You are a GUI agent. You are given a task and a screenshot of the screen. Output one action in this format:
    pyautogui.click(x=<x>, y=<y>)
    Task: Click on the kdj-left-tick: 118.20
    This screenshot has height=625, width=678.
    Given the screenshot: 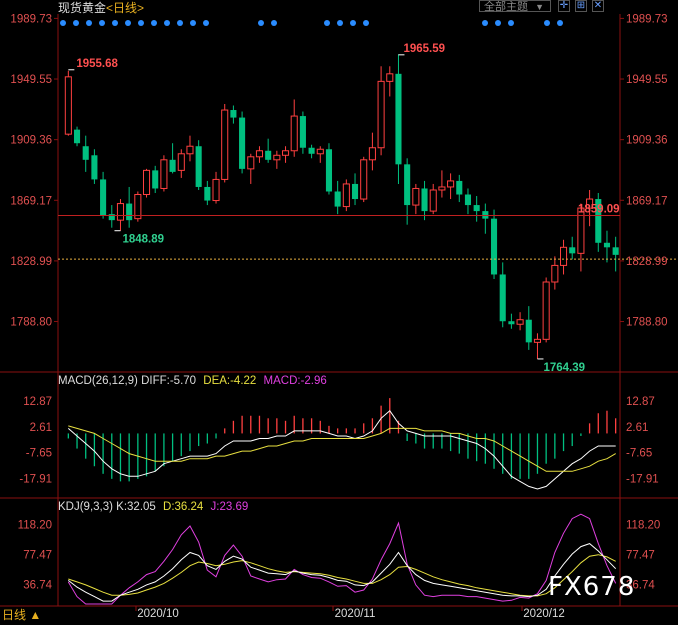 What is the action you would take?
    pyautogui.click(x=35, y=525)
    